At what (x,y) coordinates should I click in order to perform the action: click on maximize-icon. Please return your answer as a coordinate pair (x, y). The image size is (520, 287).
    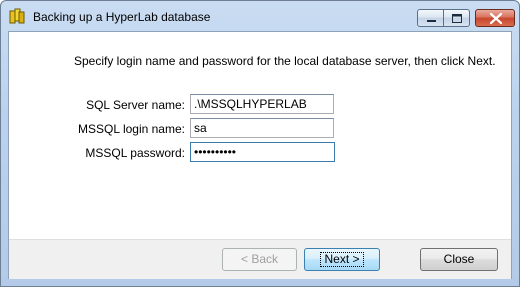
    Looking at the image, I should click on (457, 18).